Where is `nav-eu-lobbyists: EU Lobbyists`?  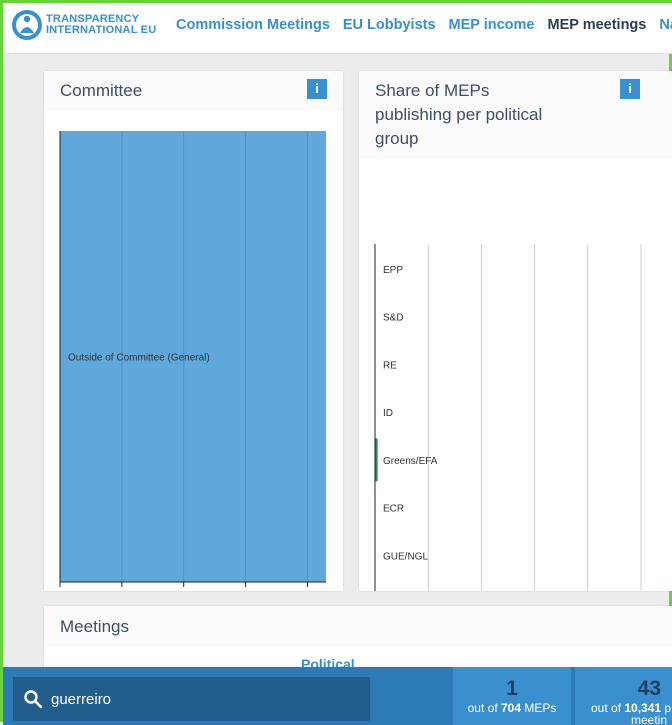 nav-eu-lobbyists: EU Lobbyists is located at coordinates (389, 25).